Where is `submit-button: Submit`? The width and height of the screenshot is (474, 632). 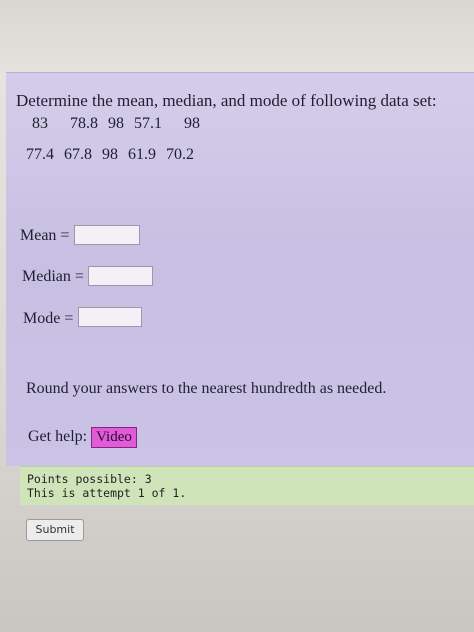
submit-button: Submit is located at coordinates (55, 530).